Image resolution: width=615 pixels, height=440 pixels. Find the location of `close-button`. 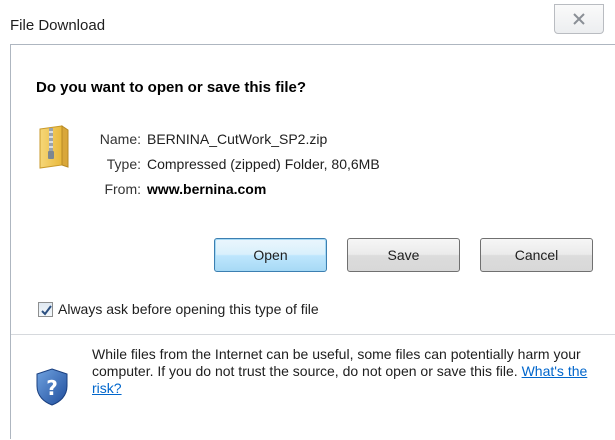

close-button is located at coordinates (579, 19).